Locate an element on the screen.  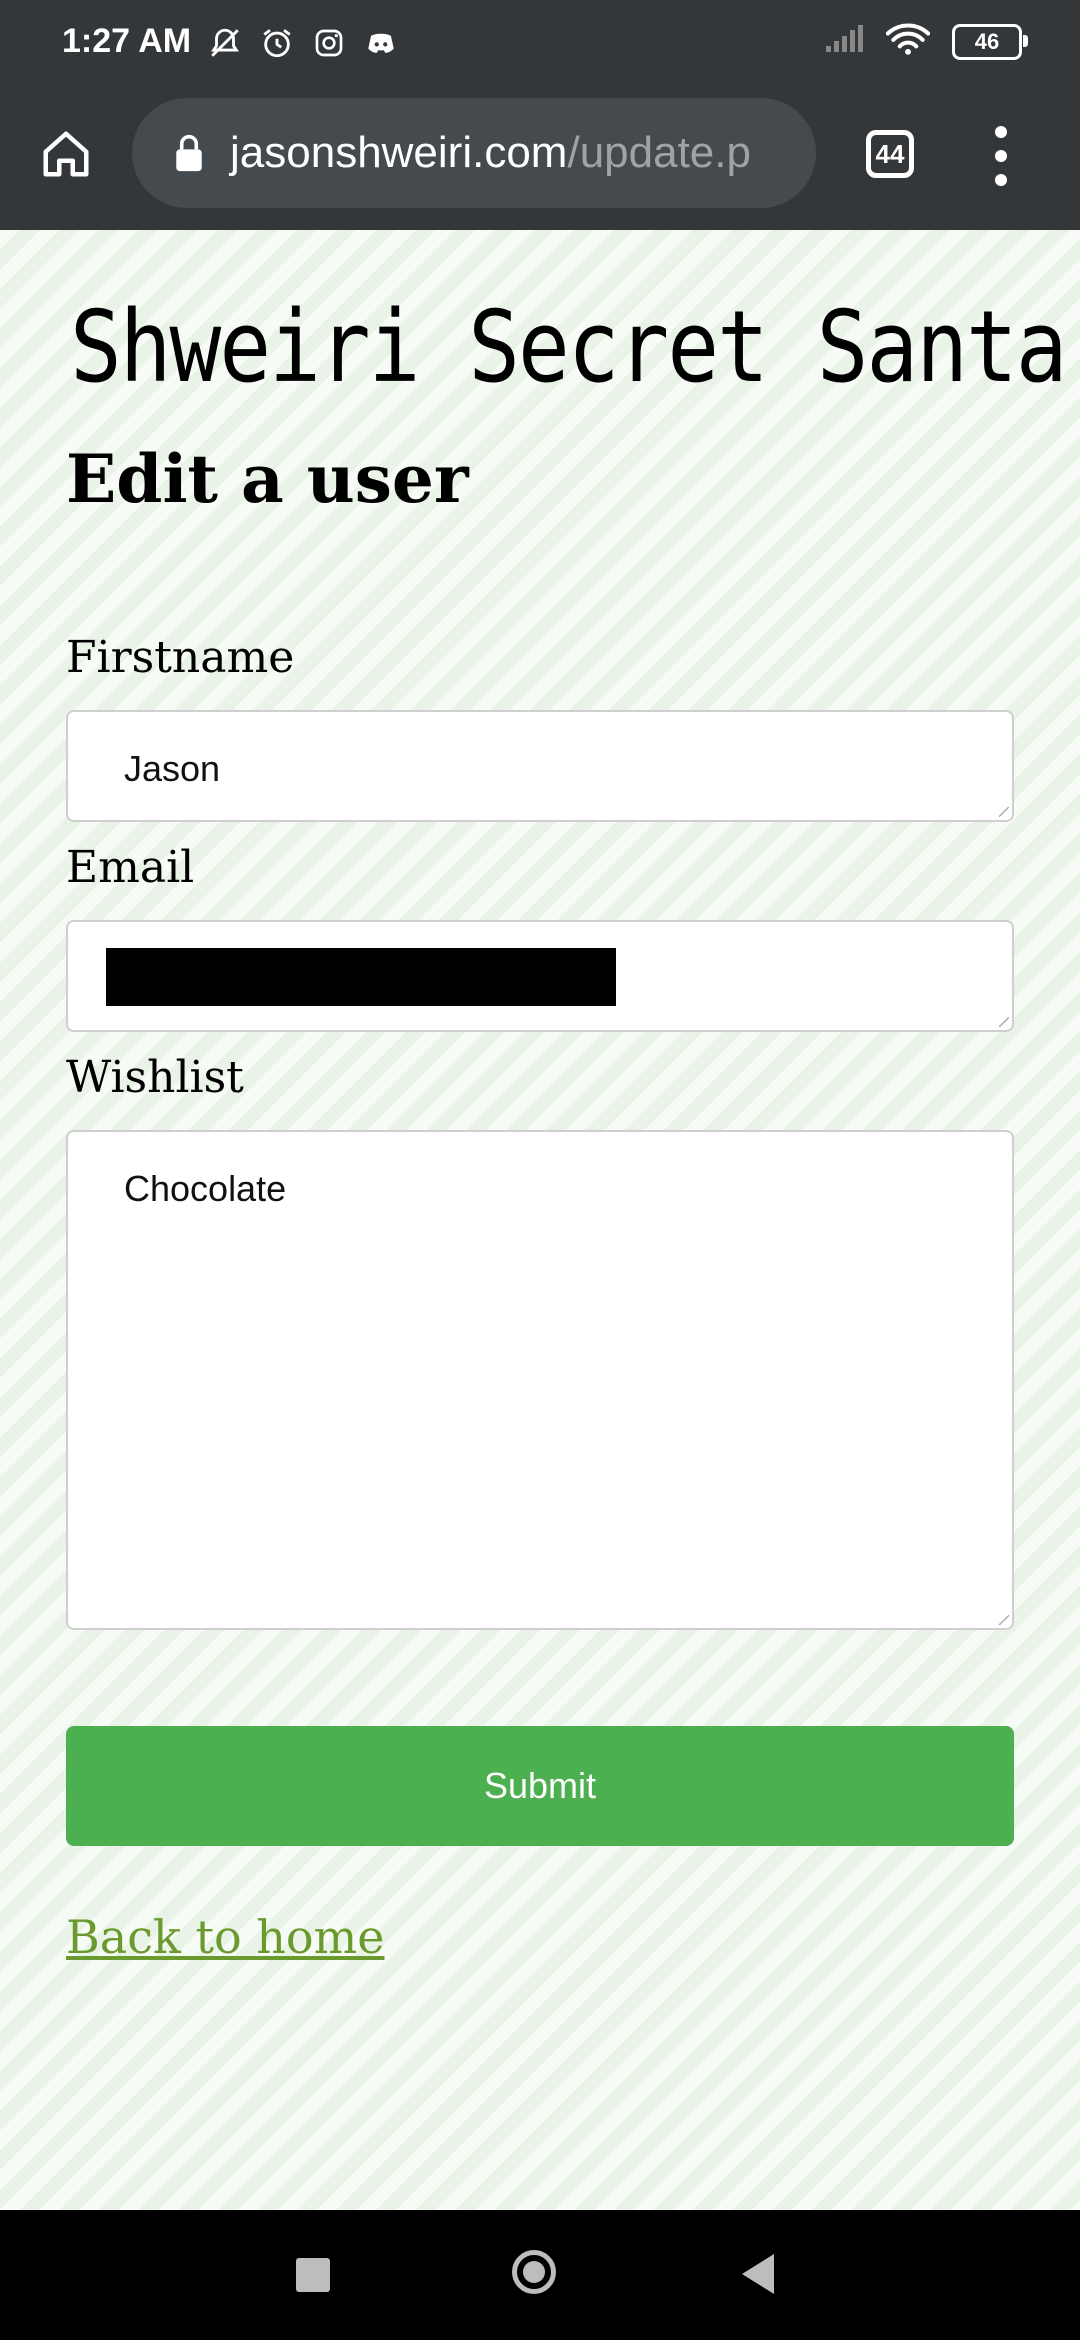
discord-icon is located at coordinates (381, 43).